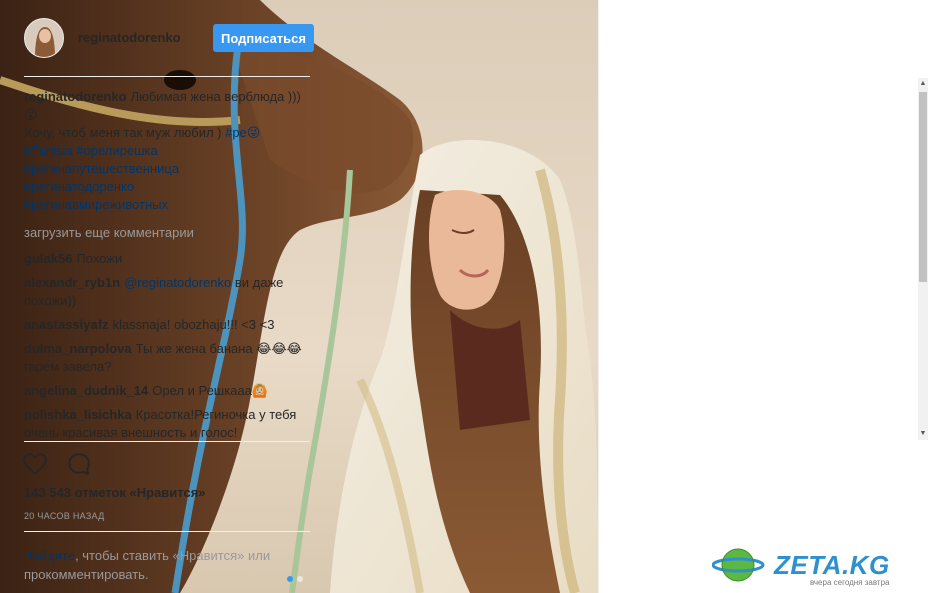 This screenshot has height=593, width=928. I want to click on comment-text: Орел и Решкааа🙆🏼, so click(210, 390).